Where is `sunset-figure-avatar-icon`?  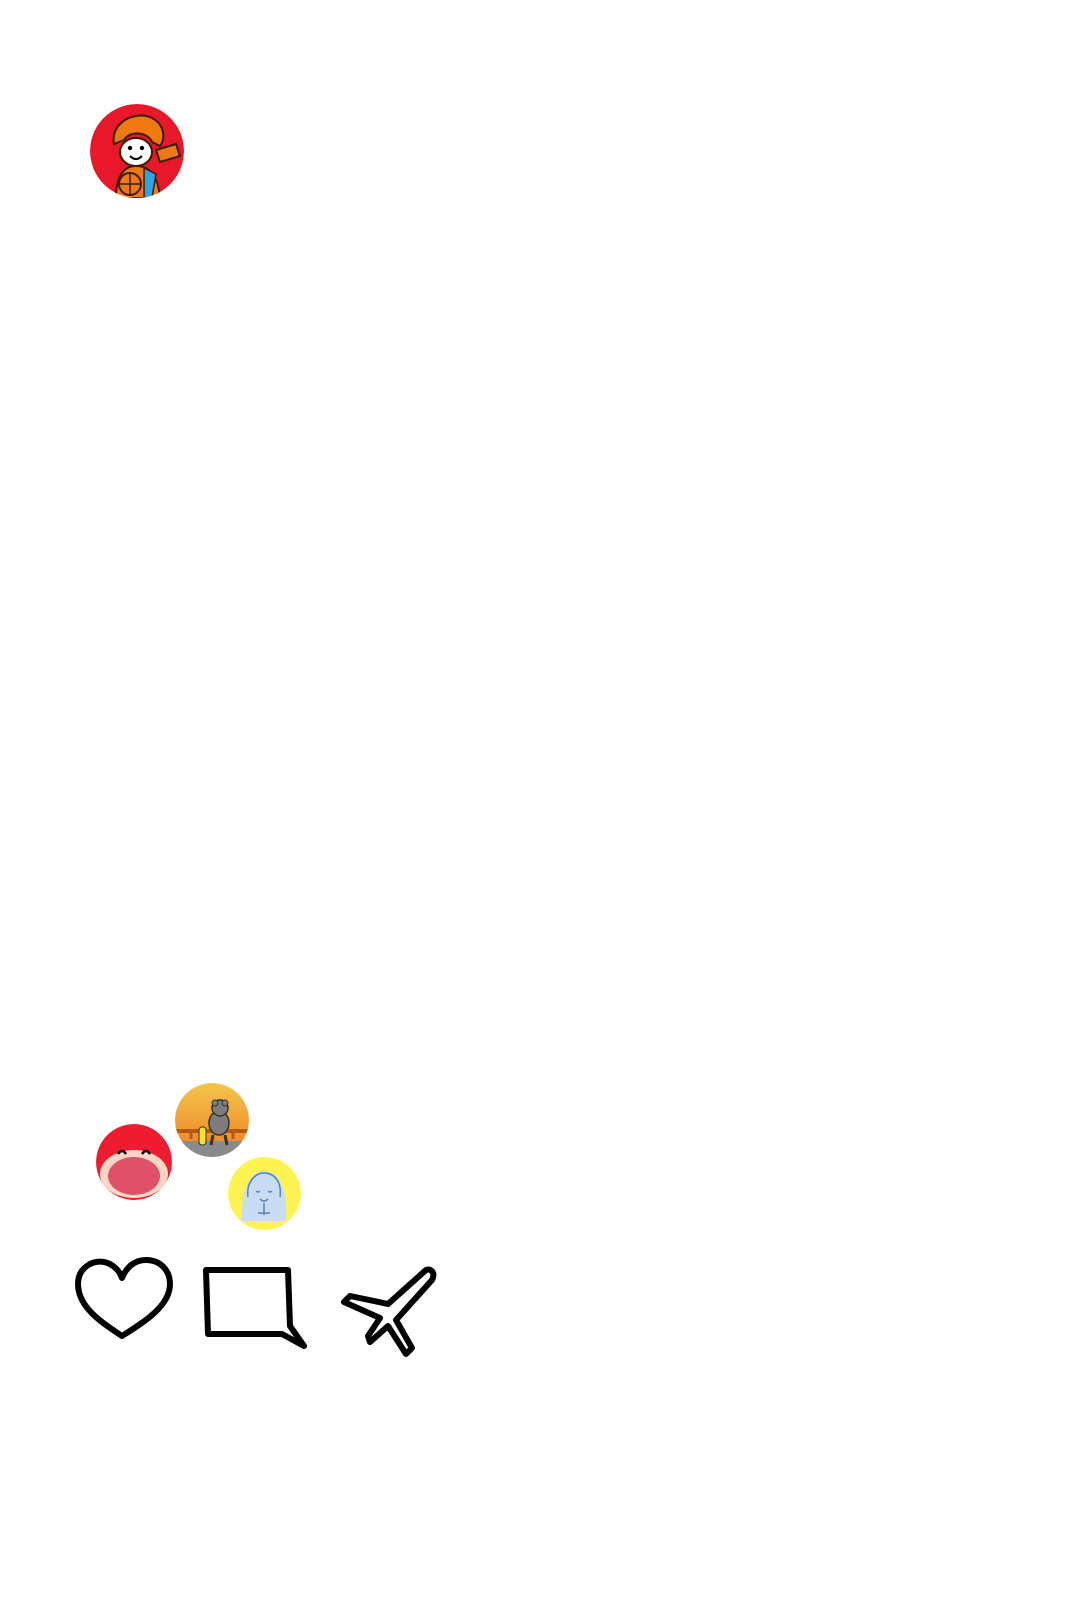 sunset-figure-avatar-icon is located at coordinates (212, 1120).